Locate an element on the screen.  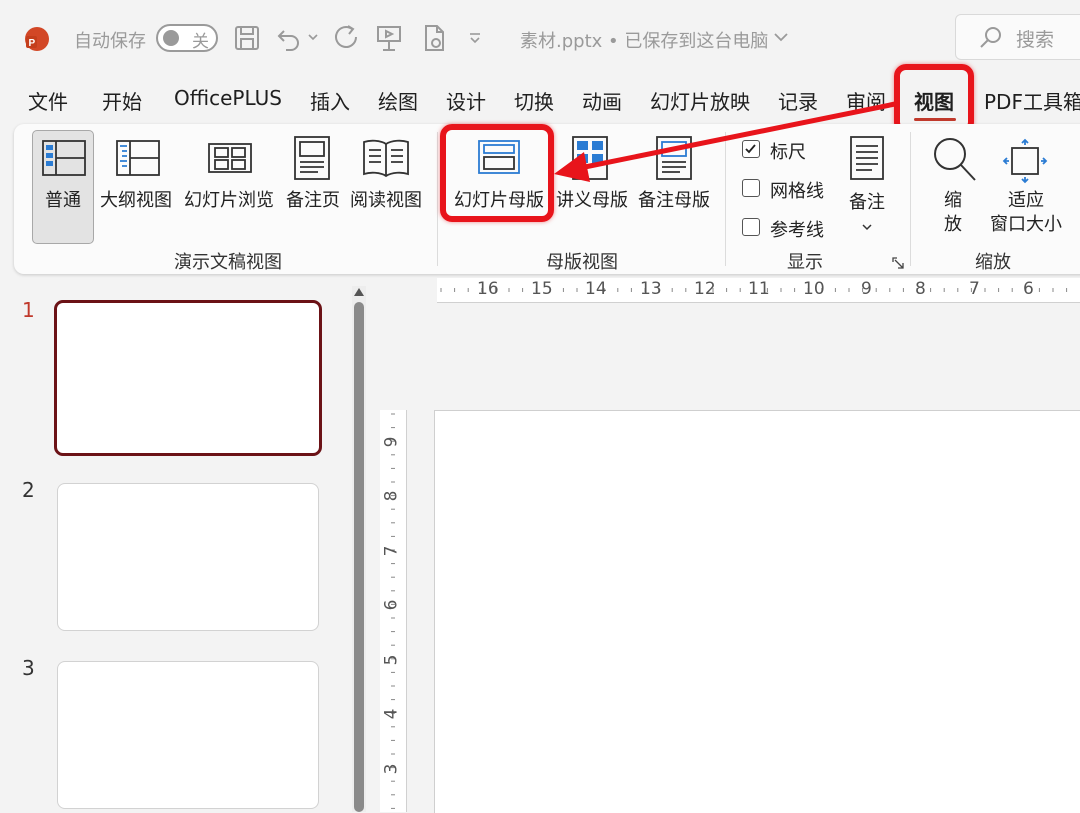
ruler-checkbox-box is located at coordinates (751, 149).